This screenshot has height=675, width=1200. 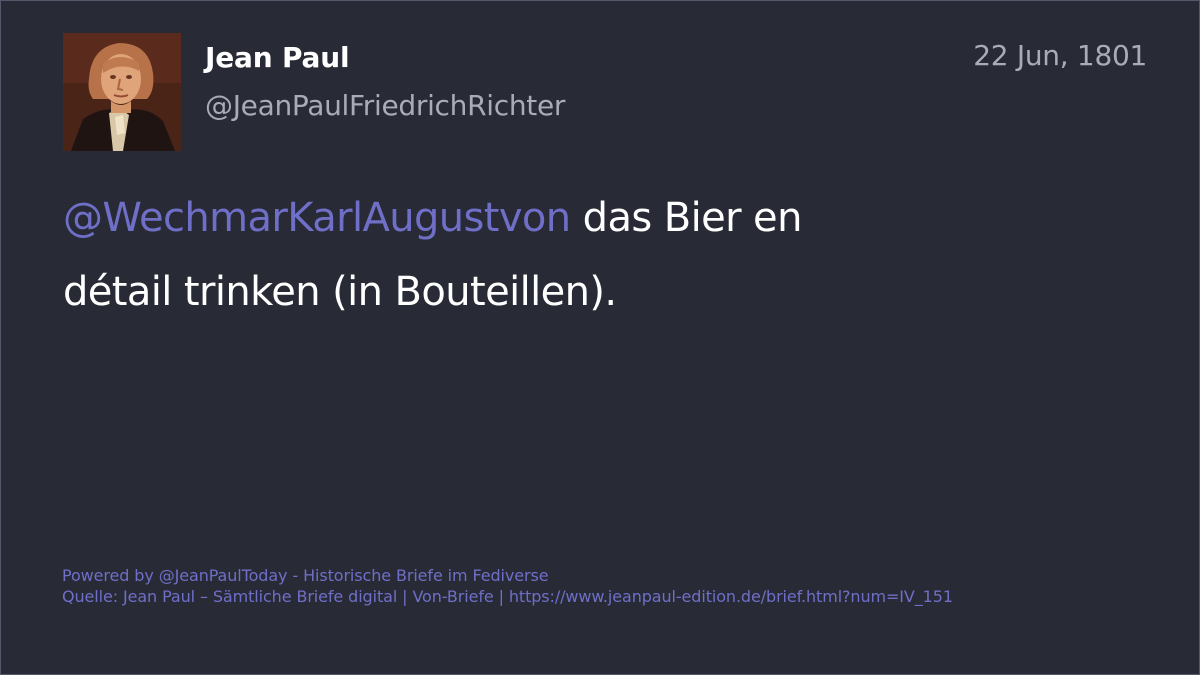 I want to click on portrait-avatar-icon, so click(x=122, y=92).